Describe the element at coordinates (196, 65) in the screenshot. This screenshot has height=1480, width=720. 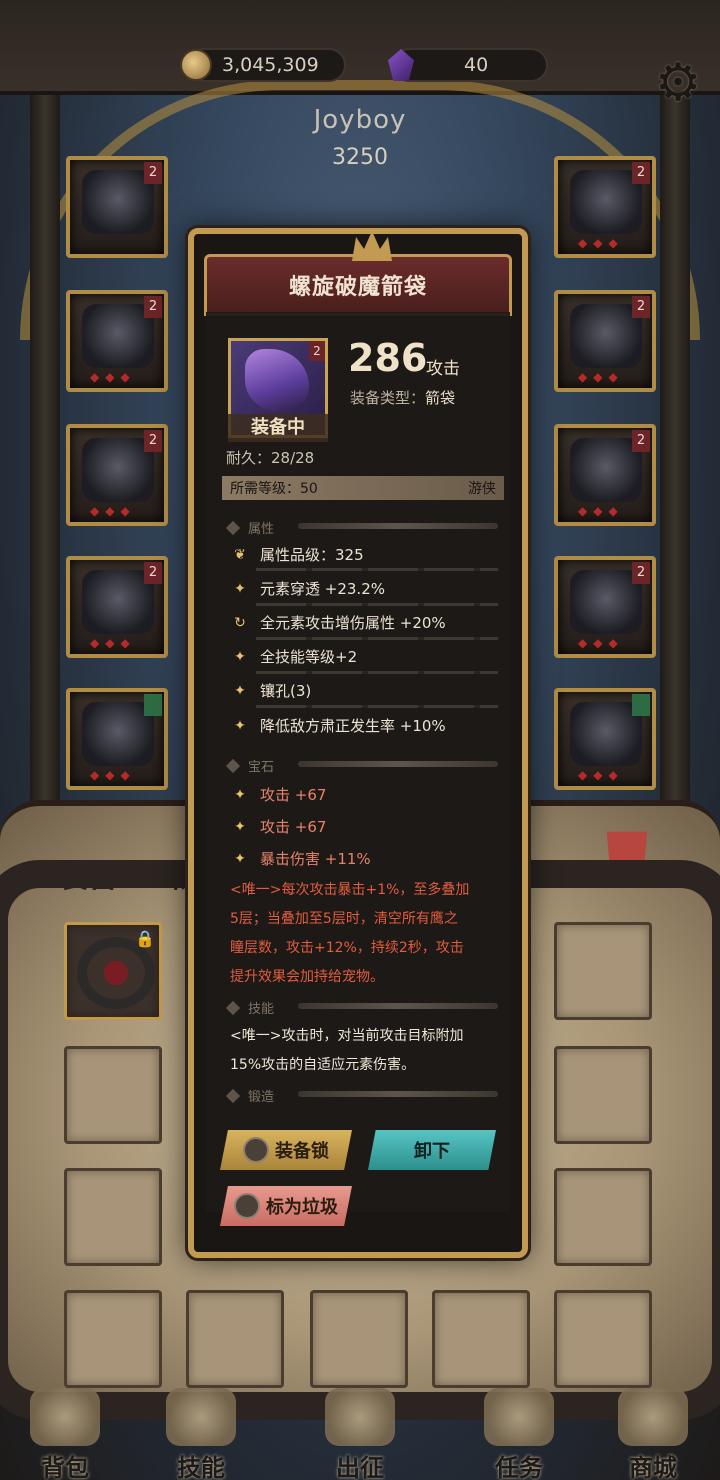
I see `coin-icon` at that location.